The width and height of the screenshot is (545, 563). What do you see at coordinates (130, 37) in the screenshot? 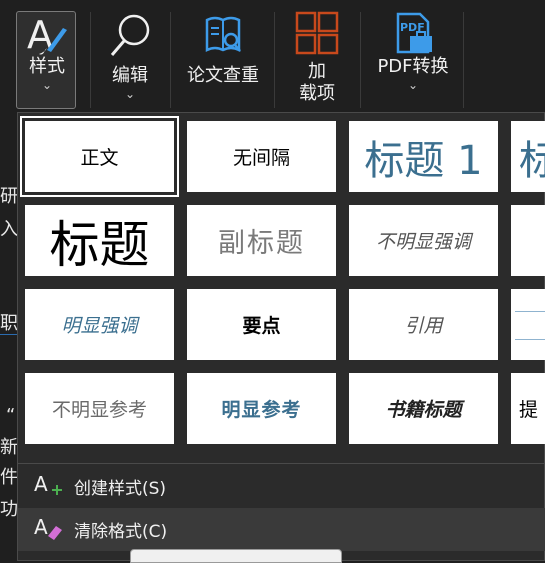
I see `magnifier-icon` at bounding box center [130, 37].